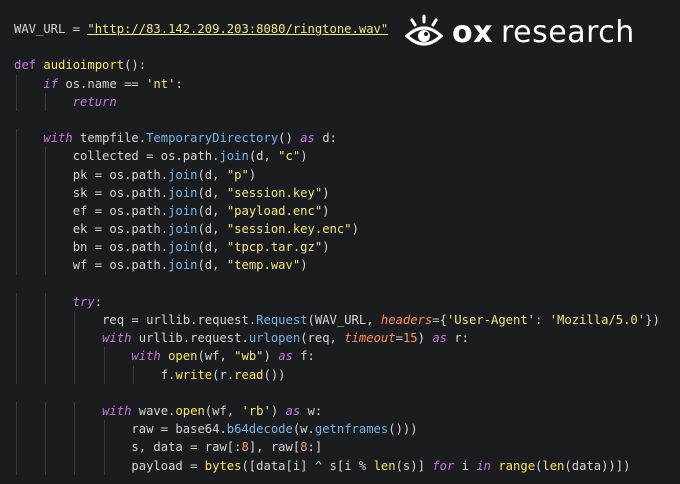 The image size is (680, 484). What do you see at coordinates (337, 83) in the screenshot?
I see `code-line: if os.name == 'nt':` at bounding box center [337, 83].